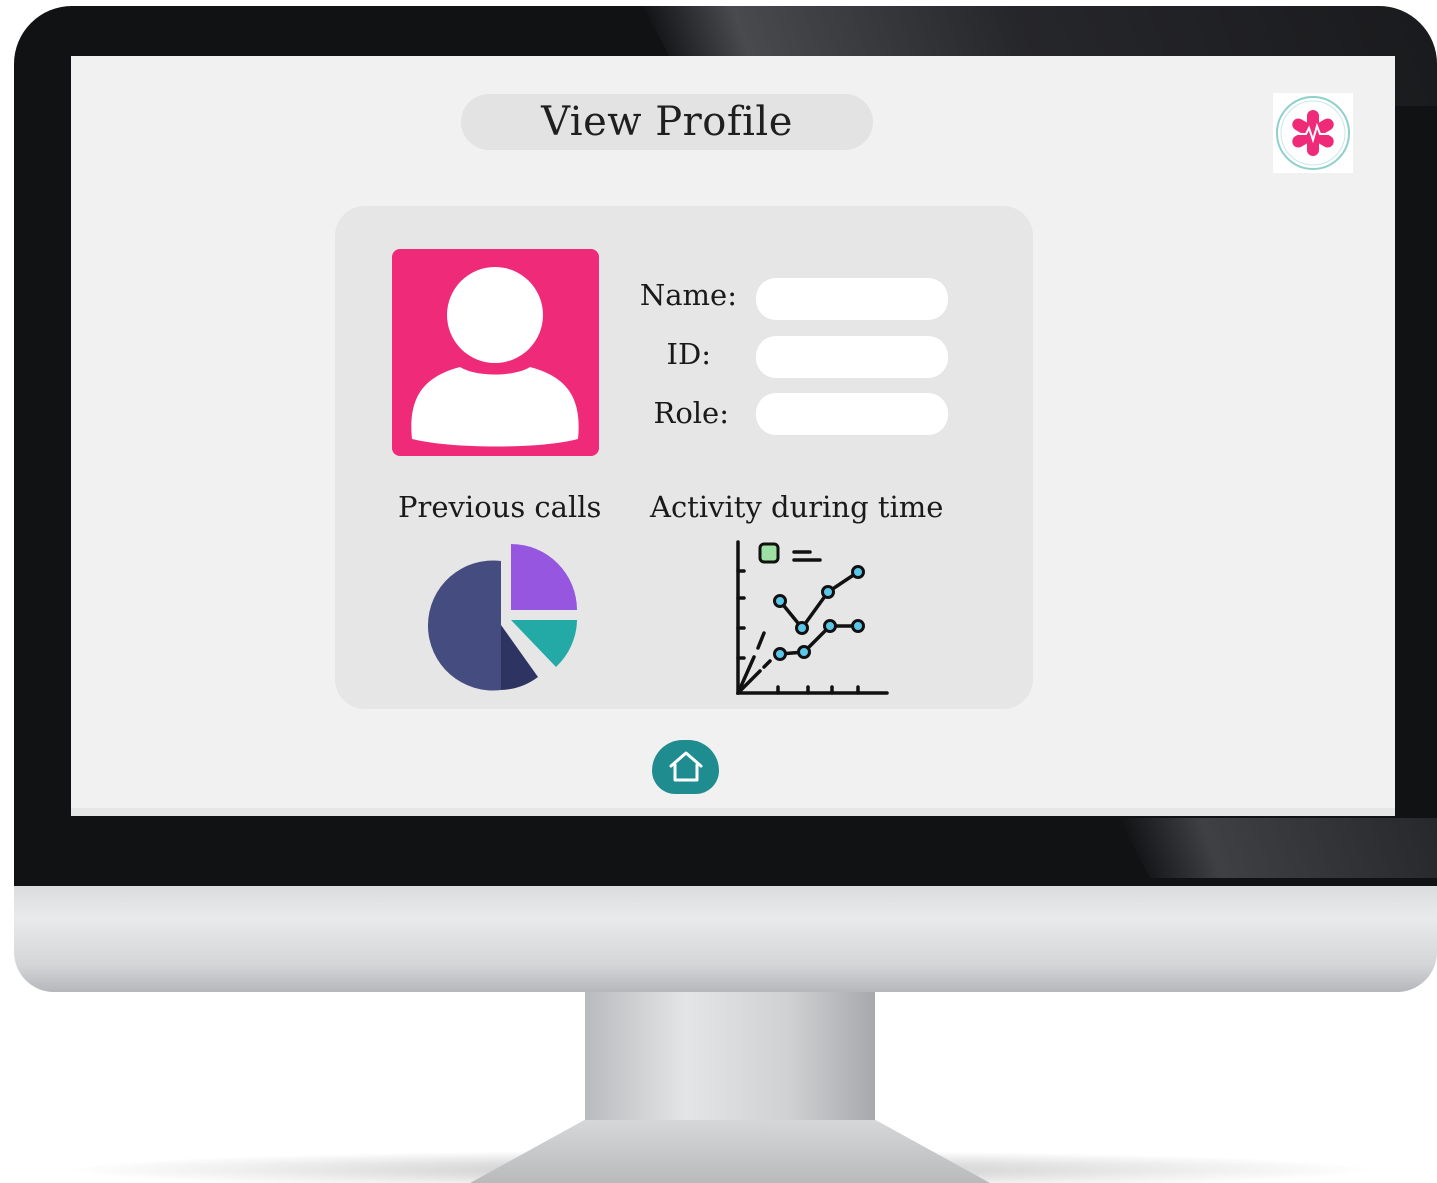  I want to click on name-label: Name:, so click(688, 295).